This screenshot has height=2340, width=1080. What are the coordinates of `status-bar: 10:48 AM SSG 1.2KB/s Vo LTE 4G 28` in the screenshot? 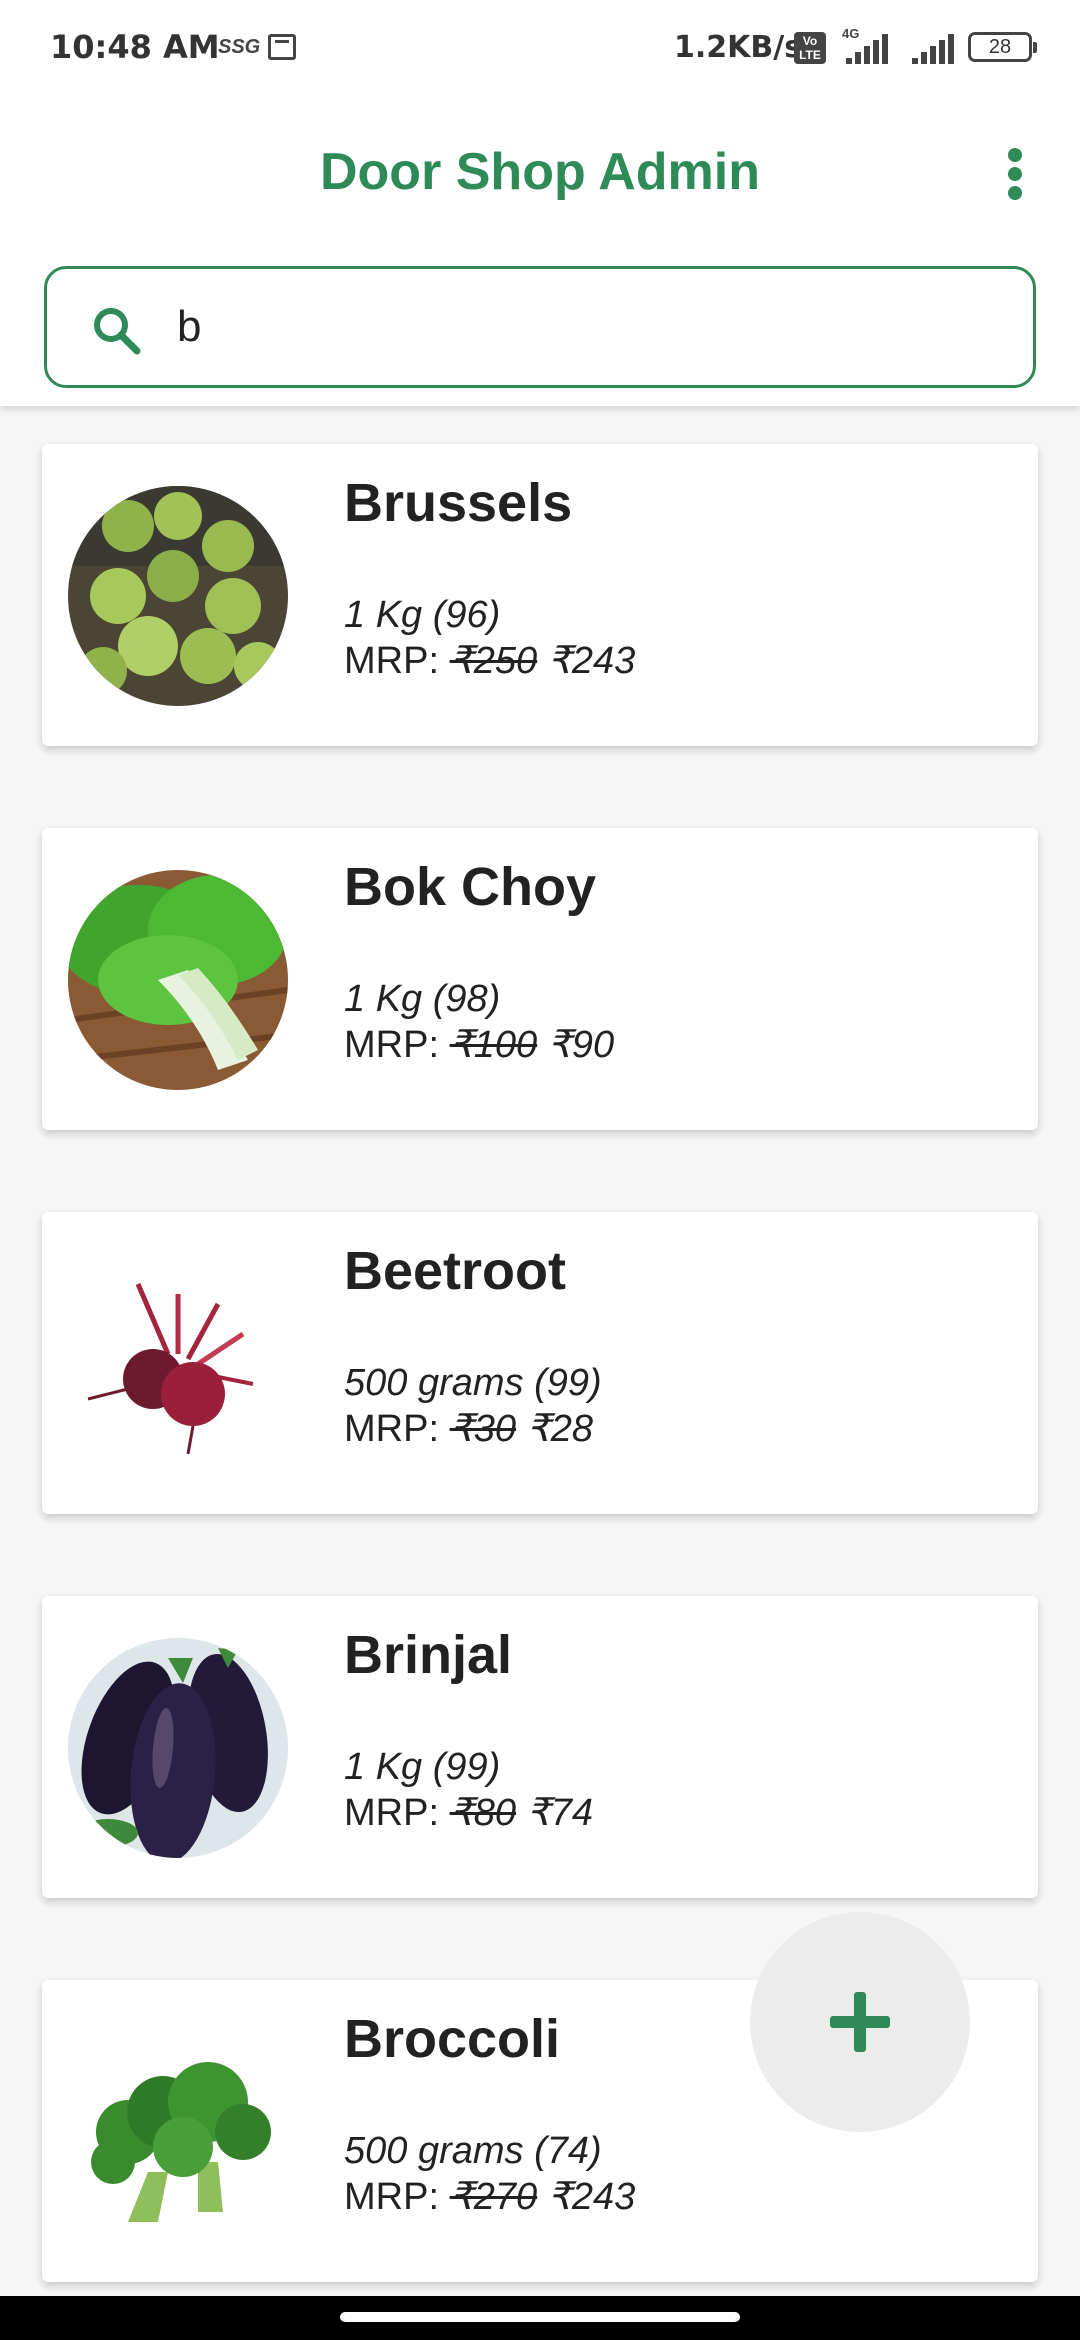 It's located at (540, 48).